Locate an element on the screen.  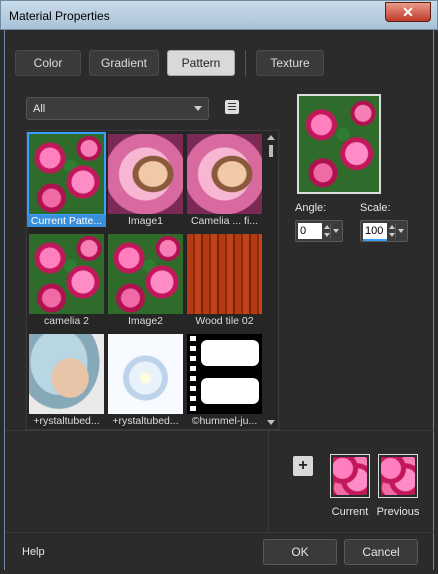
scale-label: Scale: is located at coordinates (375, 208).